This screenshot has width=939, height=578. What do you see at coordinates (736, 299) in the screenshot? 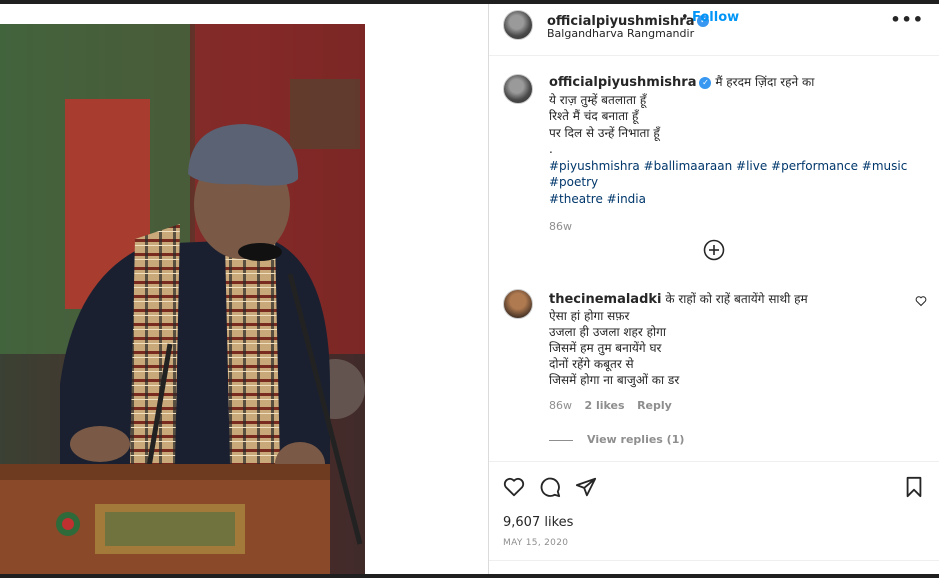
I see `comment-line-1: के राहों को राहें बतायेंगे साथी हम` at bounding box center [736, 299].